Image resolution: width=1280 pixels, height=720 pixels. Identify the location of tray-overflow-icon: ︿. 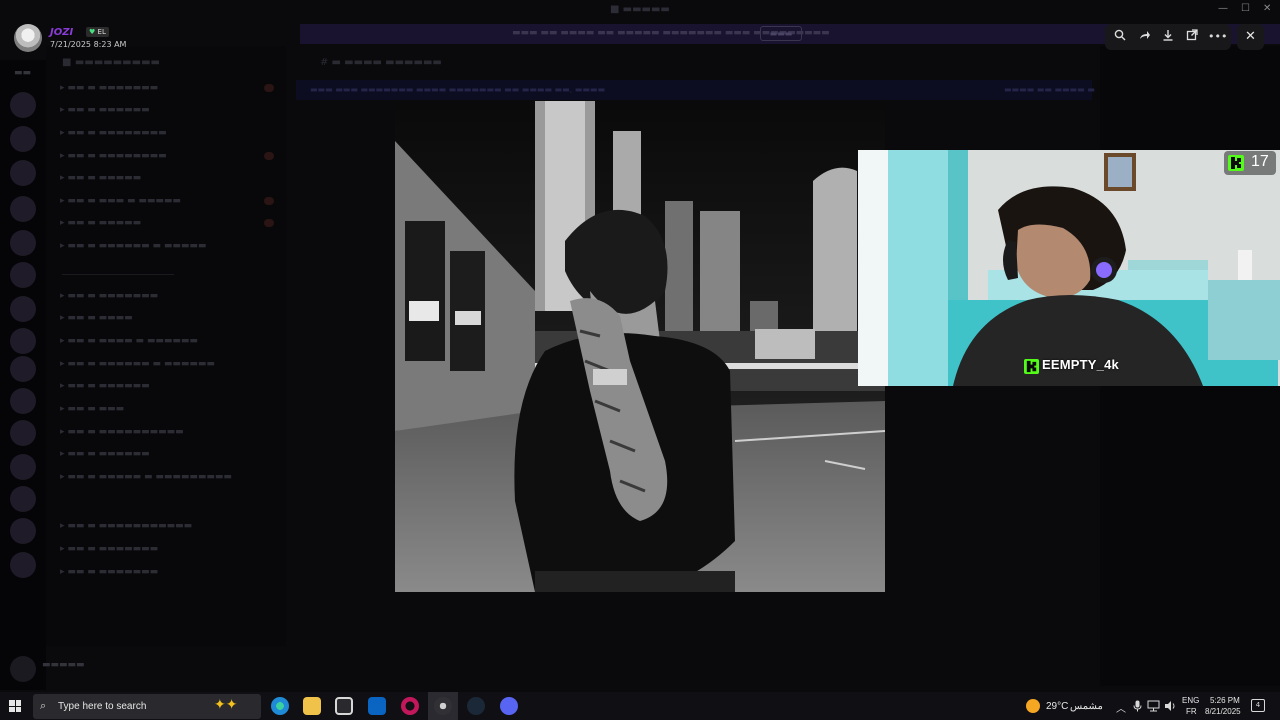
(1121, 707).